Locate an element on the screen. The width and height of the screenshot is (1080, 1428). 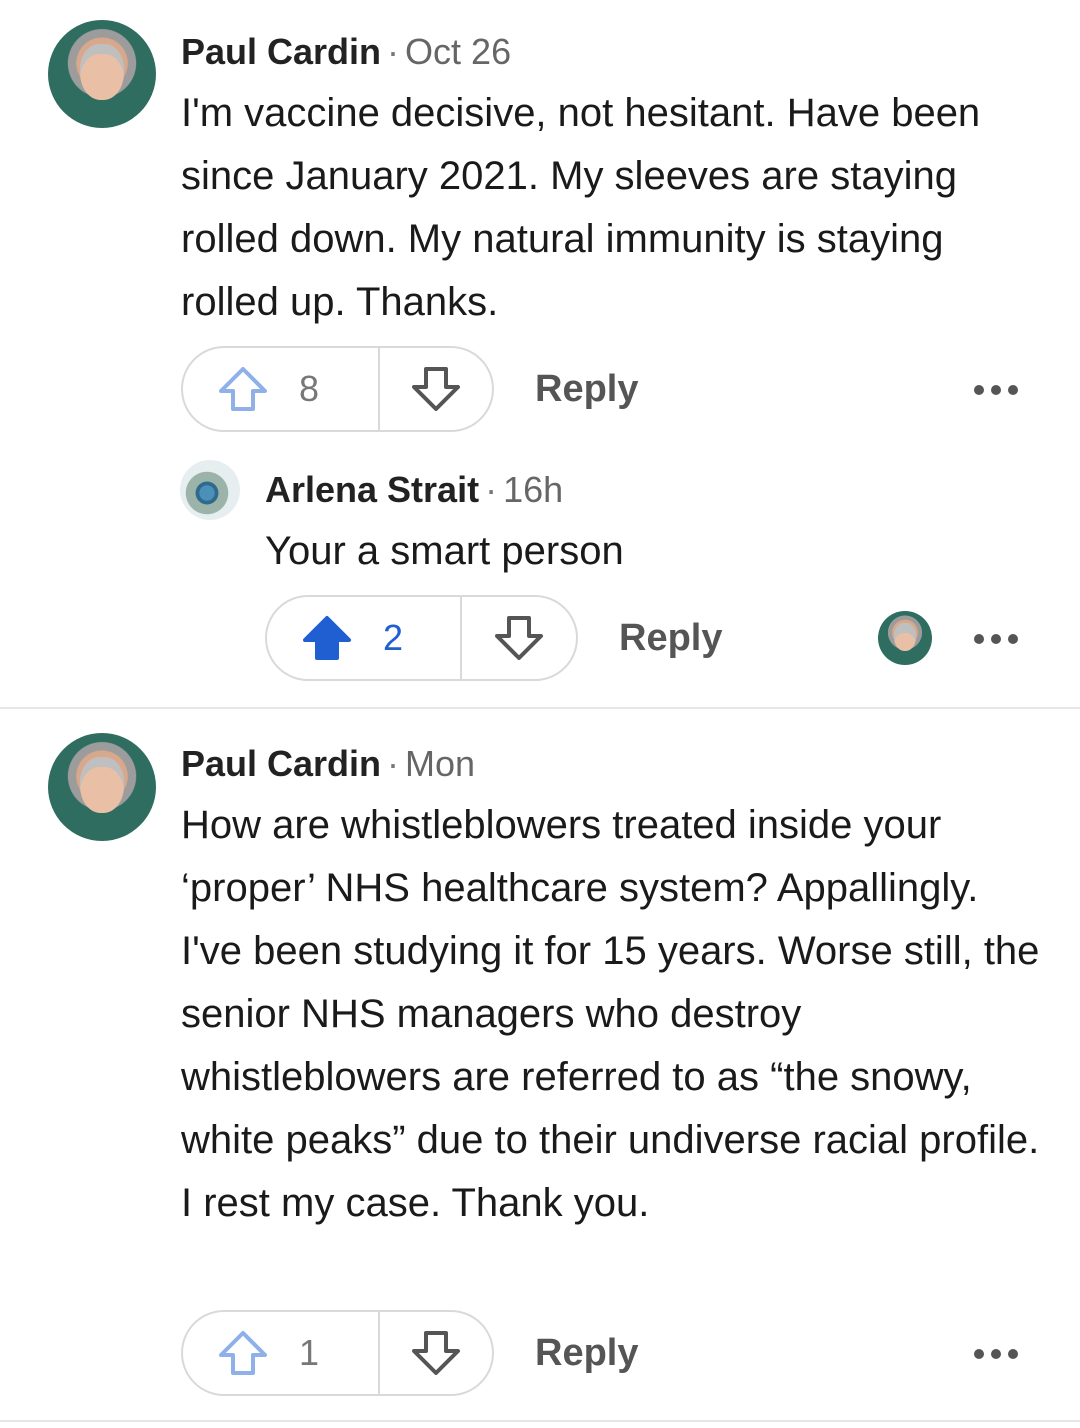
comment-time: 16h is located at coordinates (533, 489).